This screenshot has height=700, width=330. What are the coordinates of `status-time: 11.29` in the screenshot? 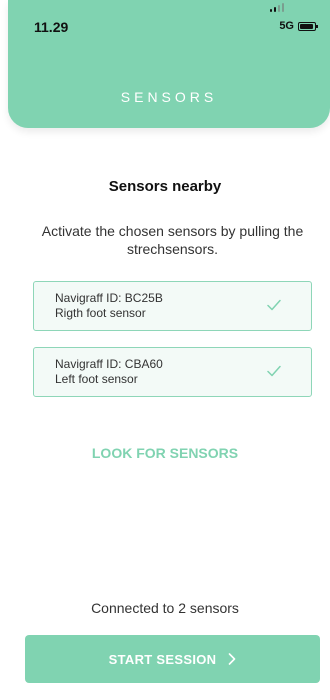 It's located at (51, 27).